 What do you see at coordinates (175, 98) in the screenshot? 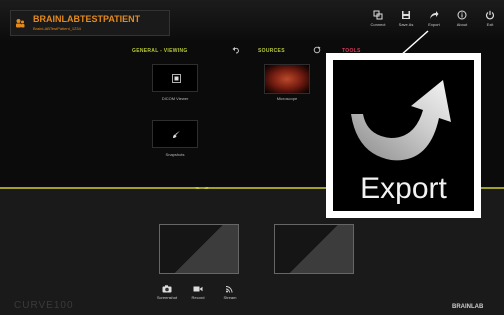
I see `app-label-dicom-viewer: DICOM Viewer` at bounding box center [175, 98].